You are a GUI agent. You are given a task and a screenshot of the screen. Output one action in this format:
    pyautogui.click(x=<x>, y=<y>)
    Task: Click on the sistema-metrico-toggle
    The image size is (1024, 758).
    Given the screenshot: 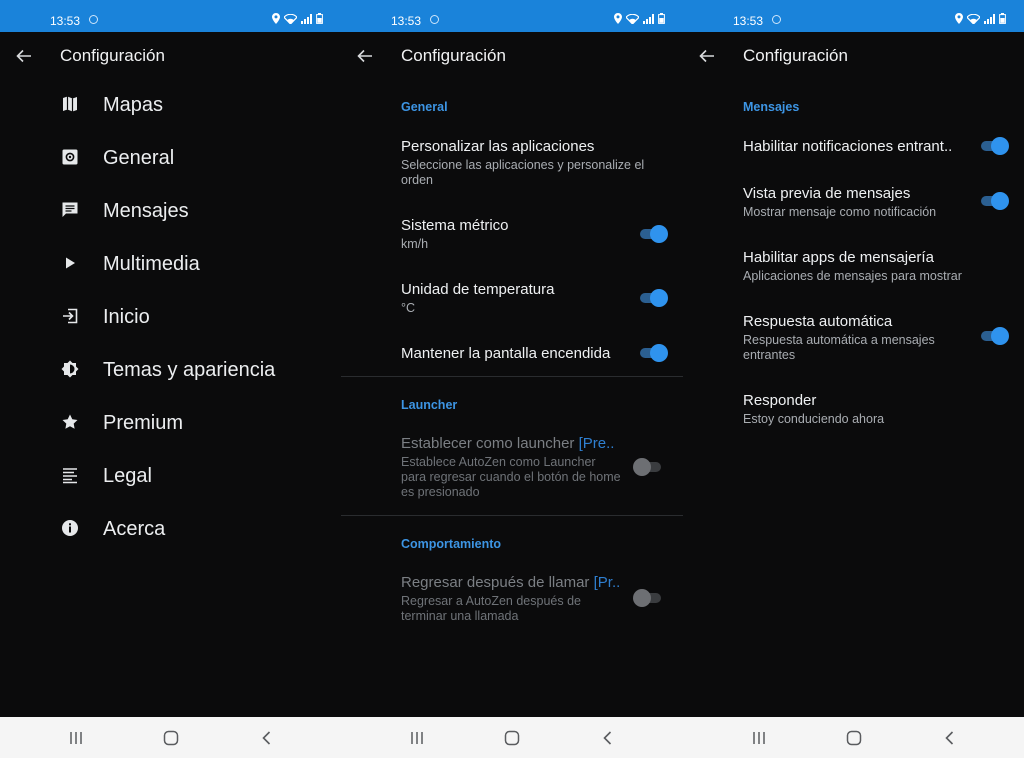 What is the action you would take?
    pyautogui.click(x=653, y=234)
    